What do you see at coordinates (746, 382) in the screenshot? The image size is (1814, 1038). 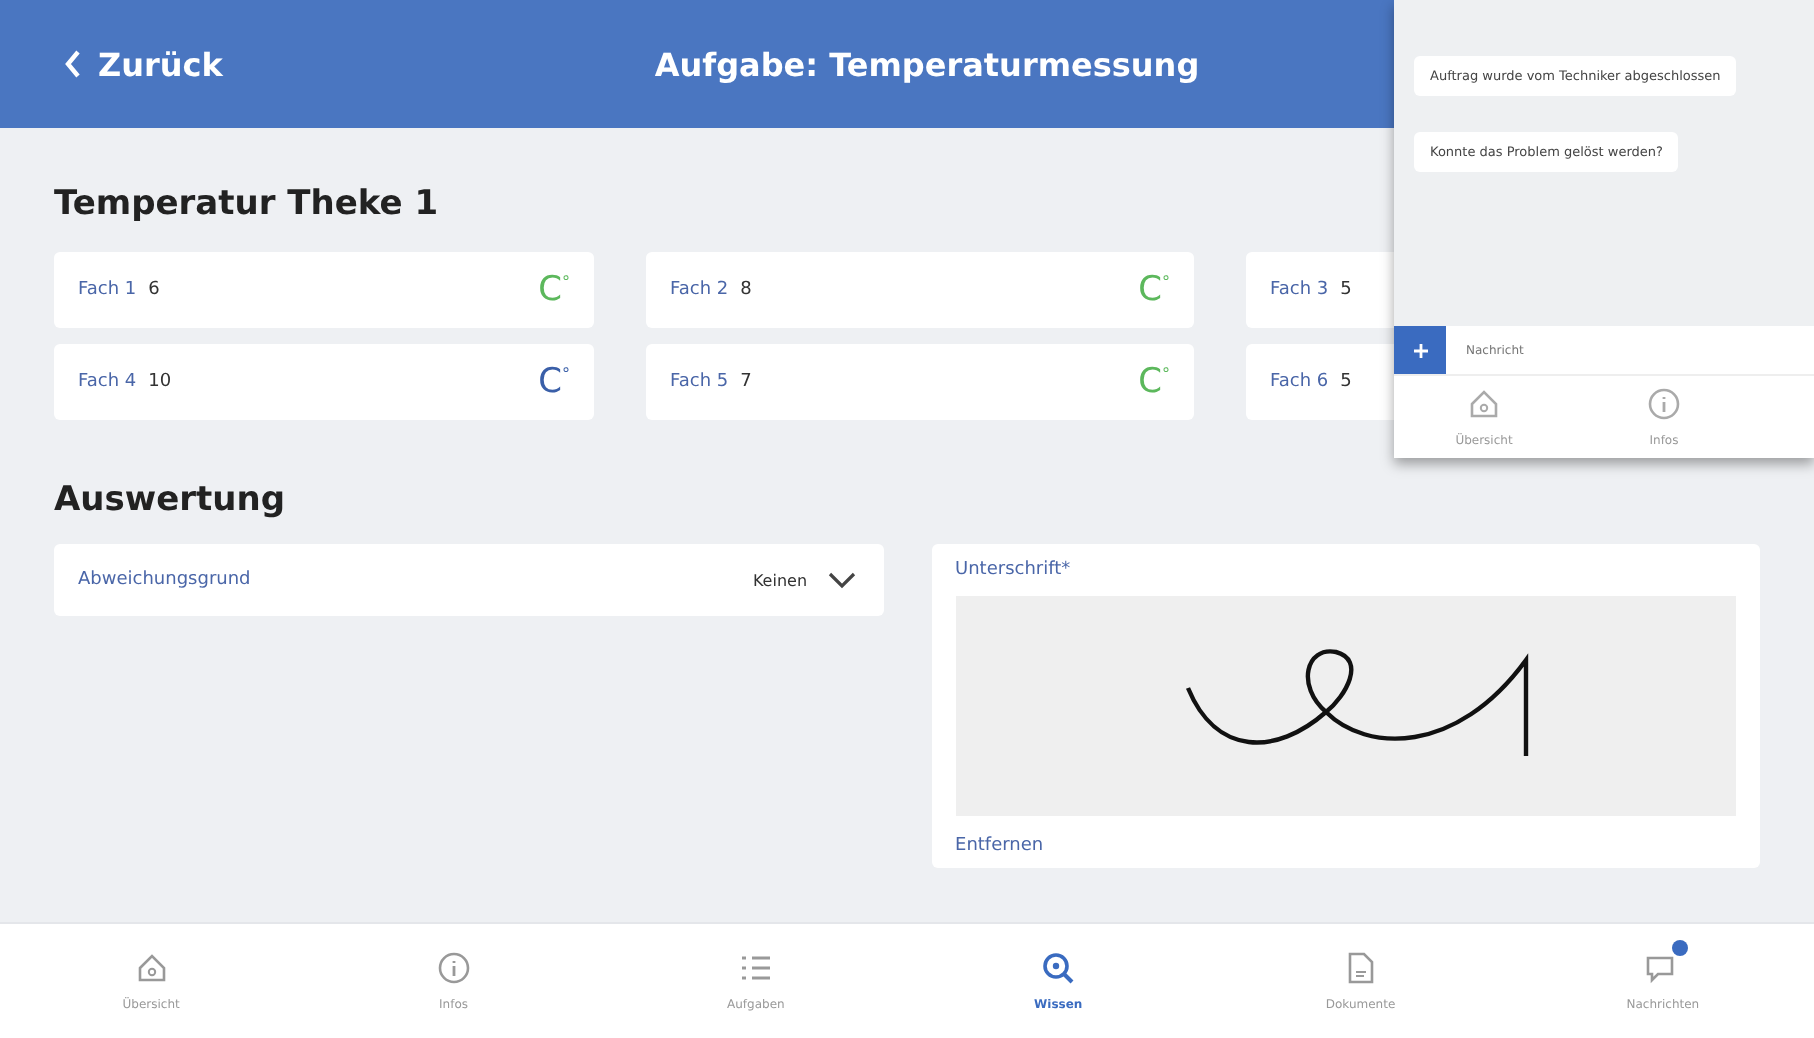 I see `compartment-value: 7` at bounding box center [746, 382].